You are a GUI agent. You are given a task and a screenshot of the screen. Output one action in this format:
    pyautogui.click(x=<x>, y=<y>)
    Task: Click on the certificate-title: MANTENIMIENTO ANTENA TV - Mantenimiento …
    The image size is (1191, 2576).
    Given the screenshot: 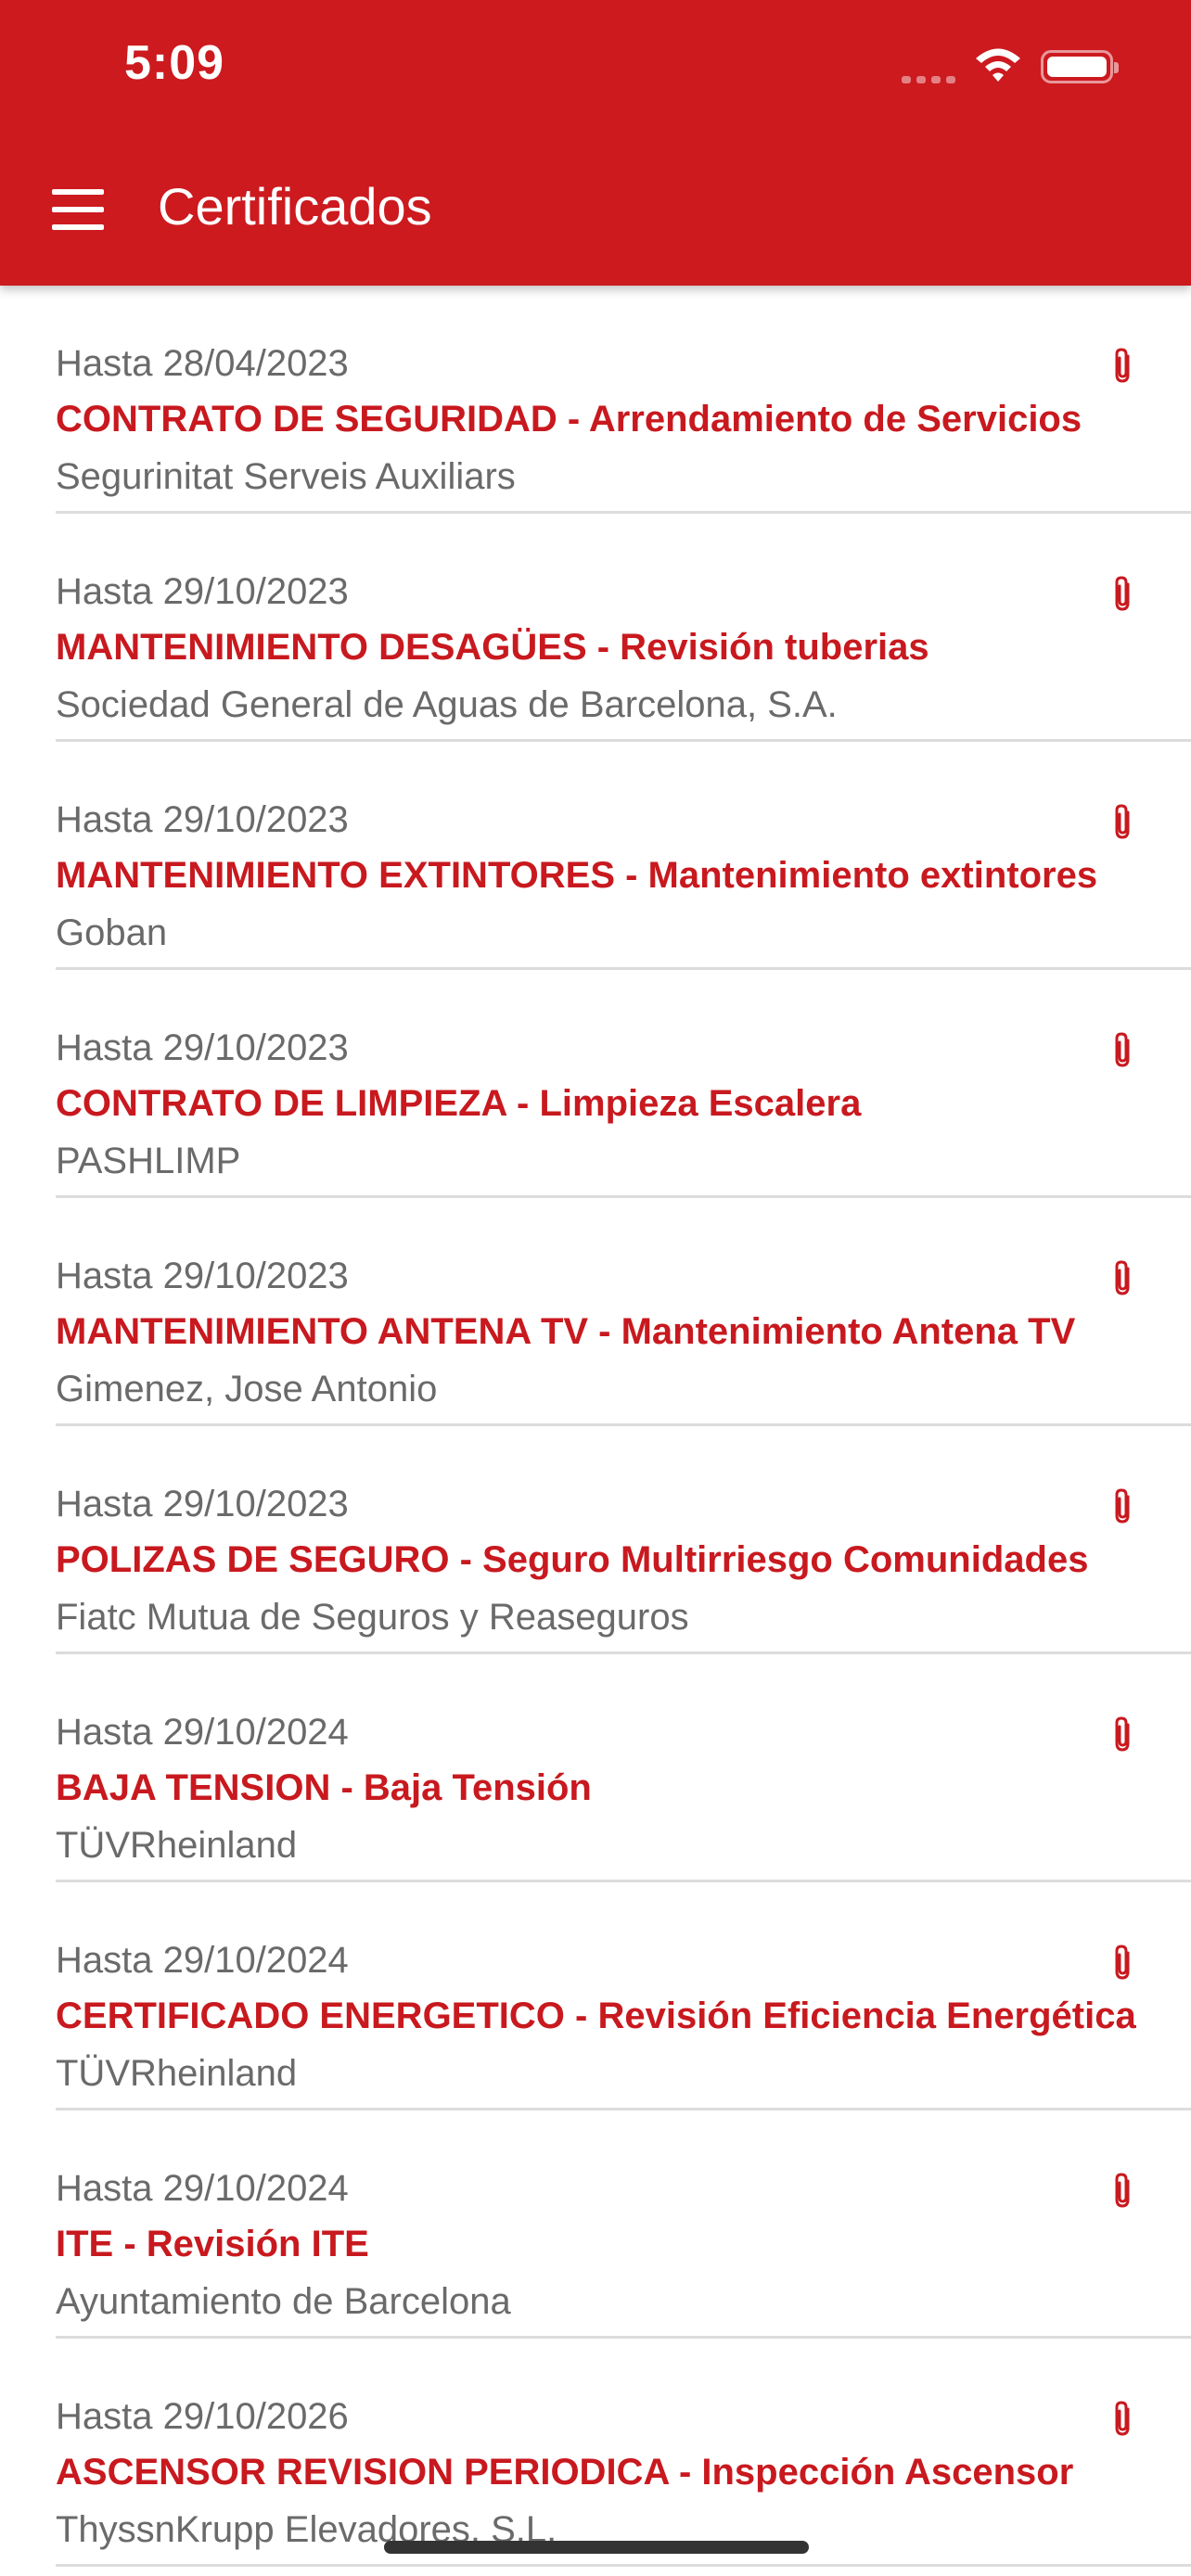 What is the action you would take?
    pyautogui.click(x=566, y=1331)
    